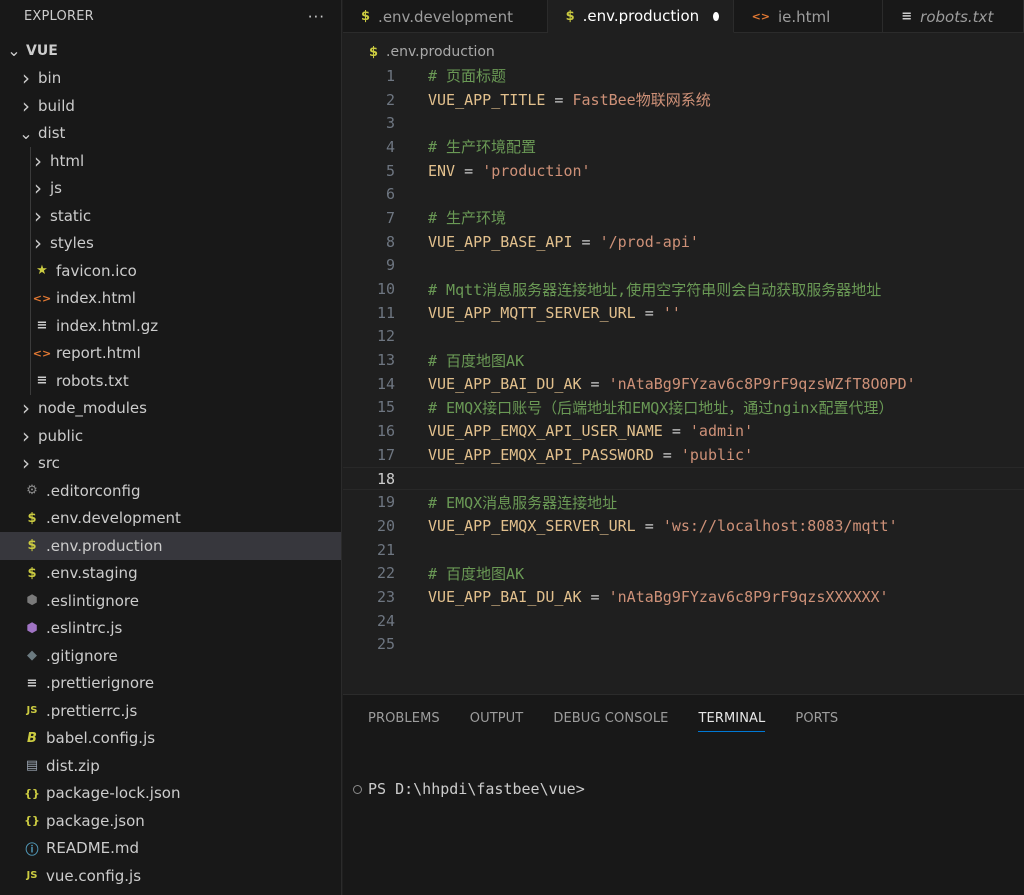 The width and height of the screenshot is (1024, 895). Describe the element at coordinates (104, 545) in the screenshot. I see `tree-item-label: .env.production` at that location.